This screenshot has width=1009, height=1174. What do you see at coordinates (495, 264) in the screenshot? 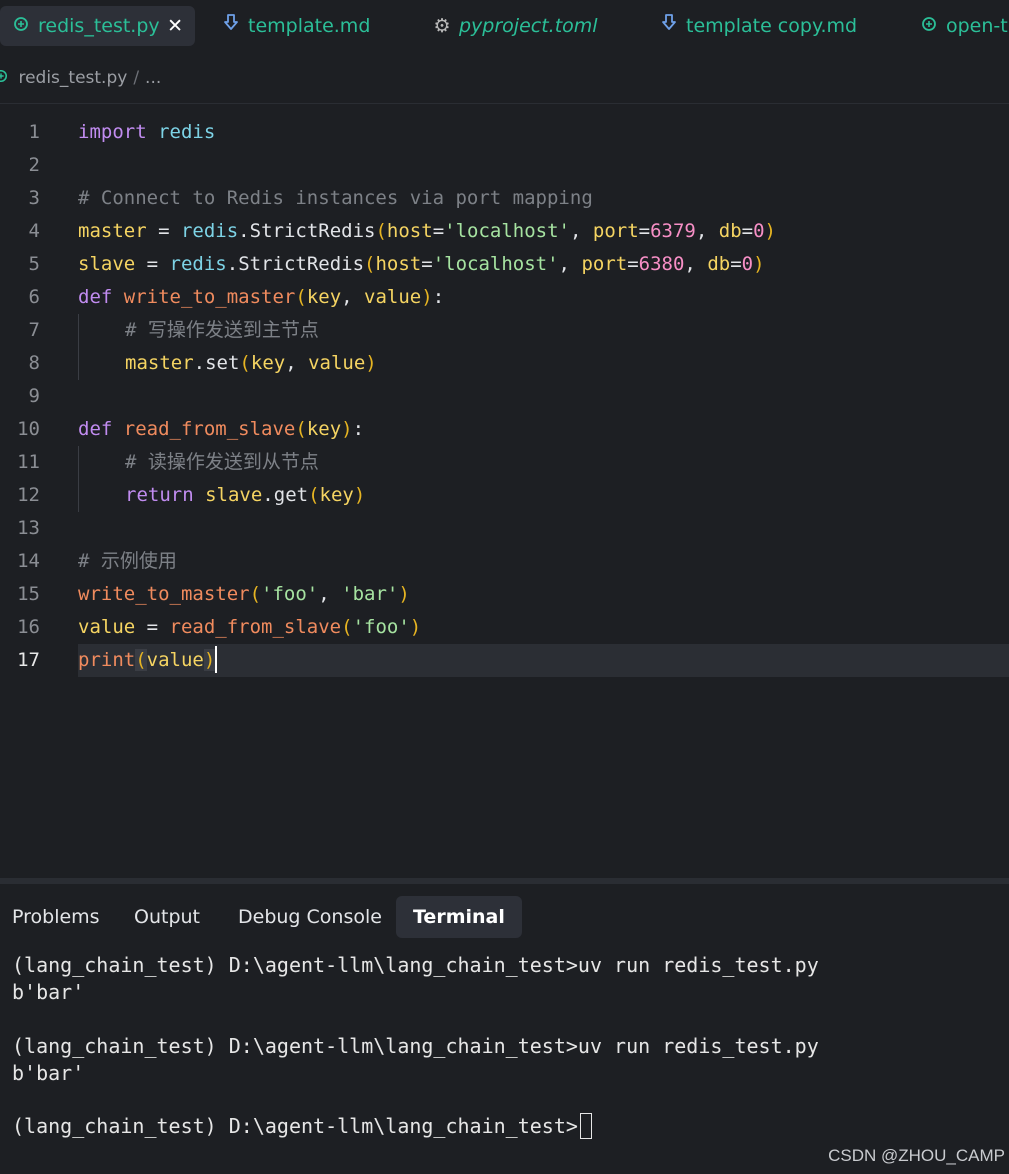
I see `string: 'localhost'` at bounding box center [495, 264].